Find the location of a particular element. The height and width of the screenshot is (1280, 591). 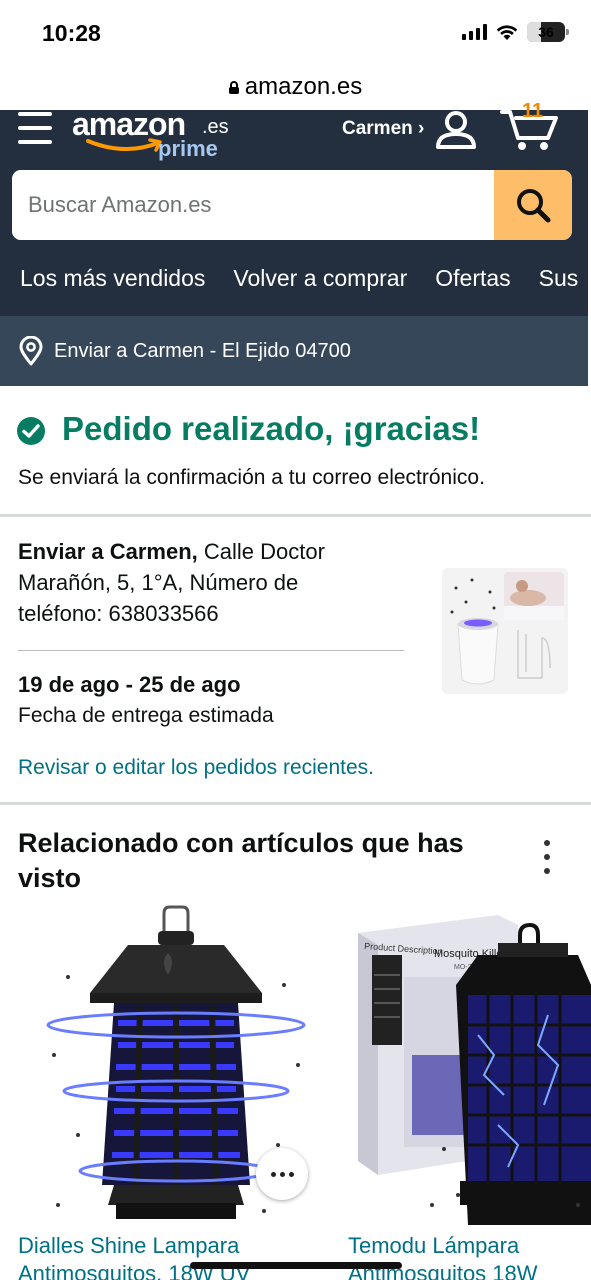

nav-item-subscribe: Sus is located at coordinates (559, 278).